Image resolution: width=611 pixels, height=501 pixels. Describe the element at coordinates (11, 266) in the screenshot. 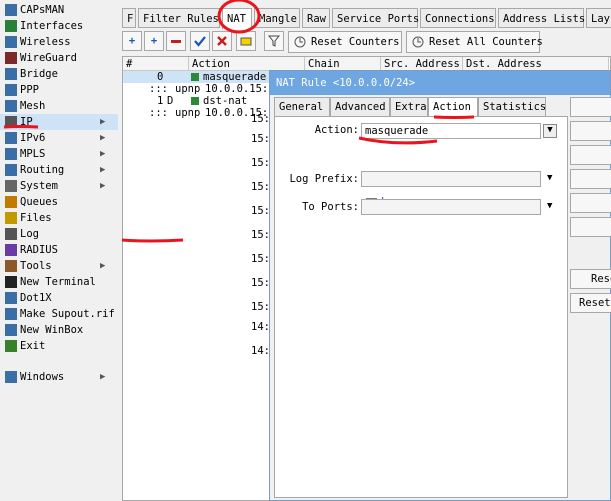

I see `tools-icon` at that location.